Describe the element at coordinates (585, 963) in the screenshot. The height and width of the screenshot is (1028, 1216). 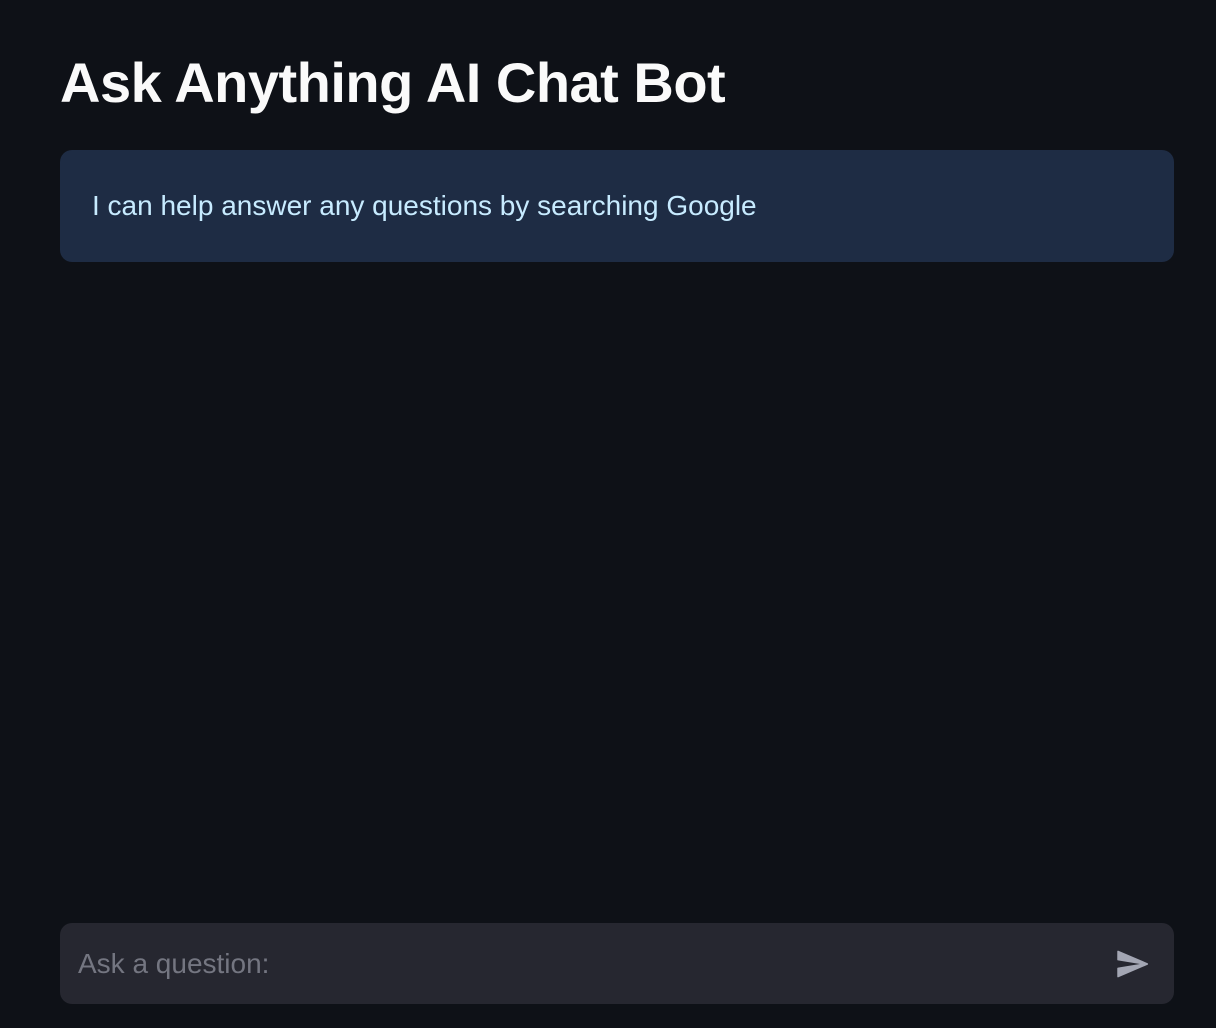
I see `chat-input` at that location.